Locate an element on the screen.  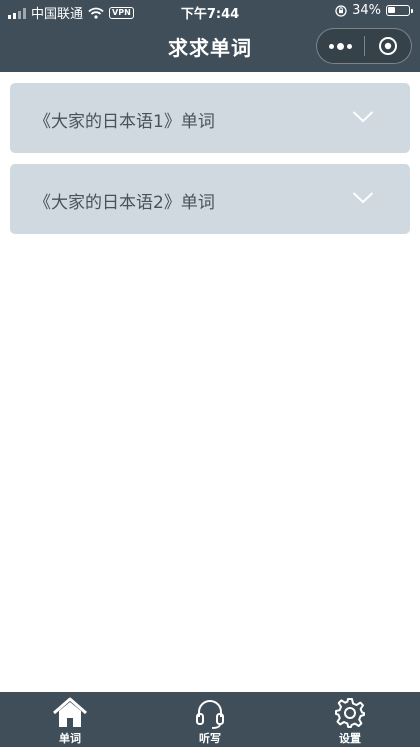
headphones-icon is located at coordinates (210, 714).